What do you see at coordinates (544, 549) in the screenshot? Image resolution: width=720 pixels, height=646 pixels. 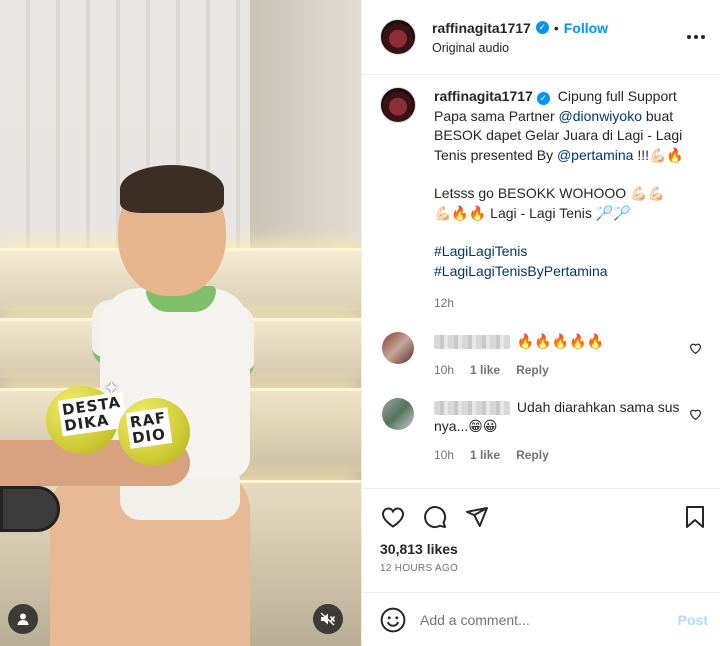 I see `likes-count: 30,813 likes` at bounding box center [544, 549].